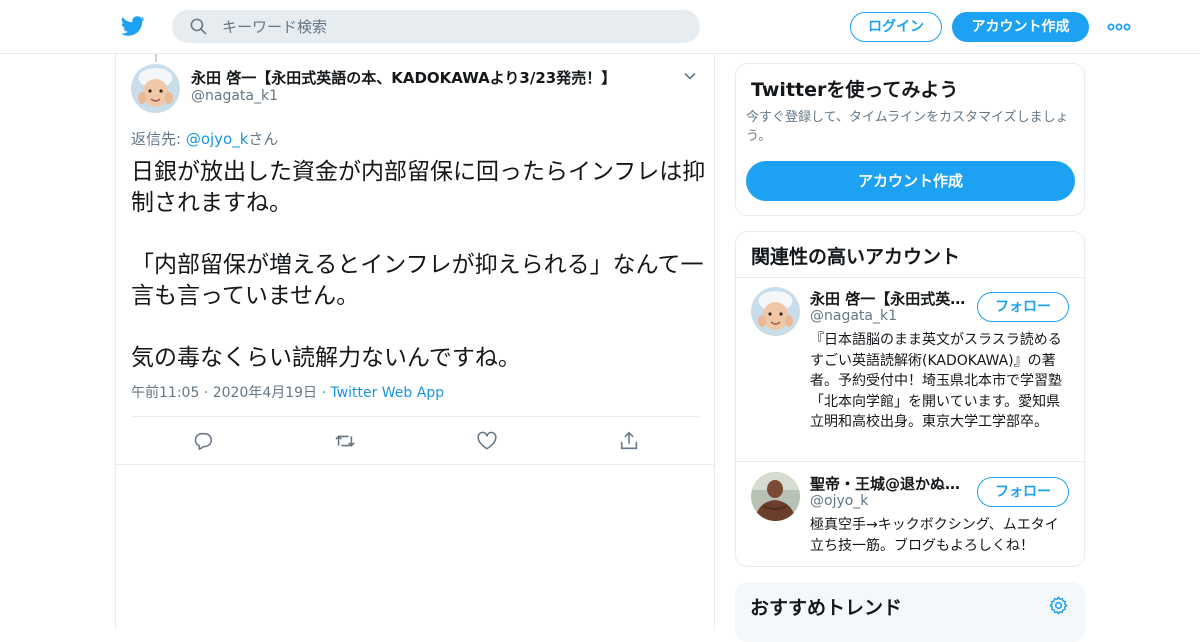 Image resolution: width=1200 pixels, height=642 pixels. Describe the element at coordinates (690, 76) in the screenshot. I see `chevron-down-icon` at that location.